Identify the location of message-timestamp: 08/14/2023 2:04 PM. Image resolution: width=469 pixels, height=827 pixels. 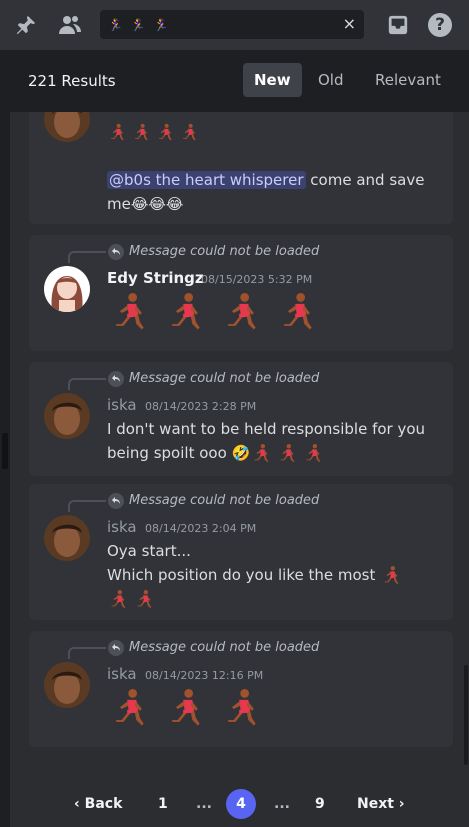
(201, 528).